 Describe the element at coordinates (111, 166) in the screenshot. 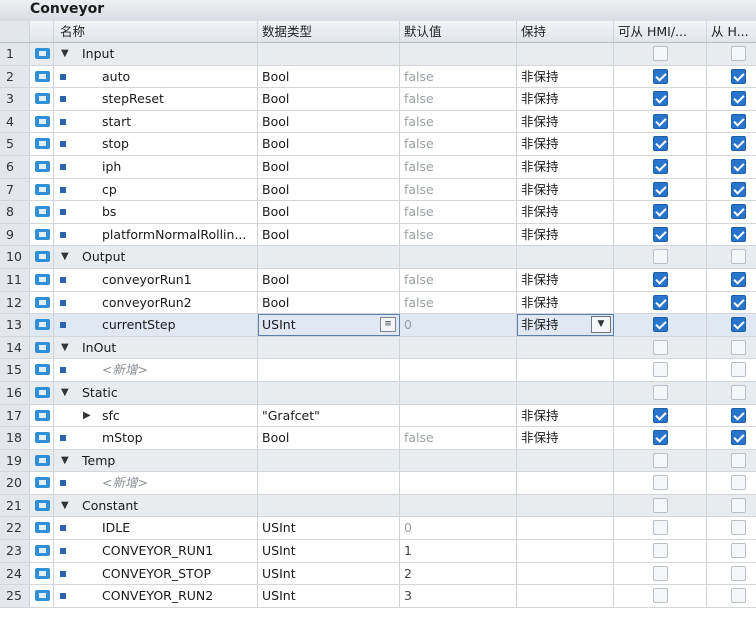

I see `variable-name: iph` at that location.